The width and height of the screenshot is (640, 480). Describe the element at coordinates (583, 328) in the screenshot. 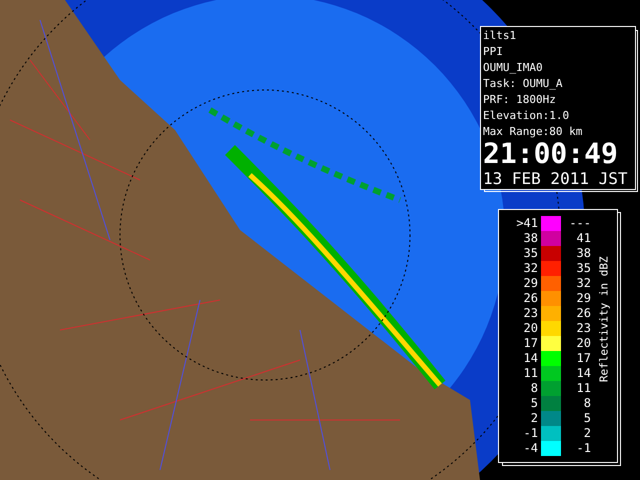

I see `legend-high-label: 23` at that location.